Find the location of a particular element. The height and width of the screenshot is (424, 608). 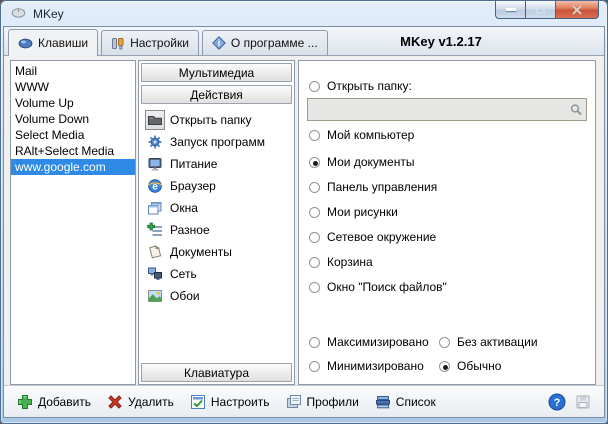

radio-my-documents: Мои документы is located at coordinates (361, 162).